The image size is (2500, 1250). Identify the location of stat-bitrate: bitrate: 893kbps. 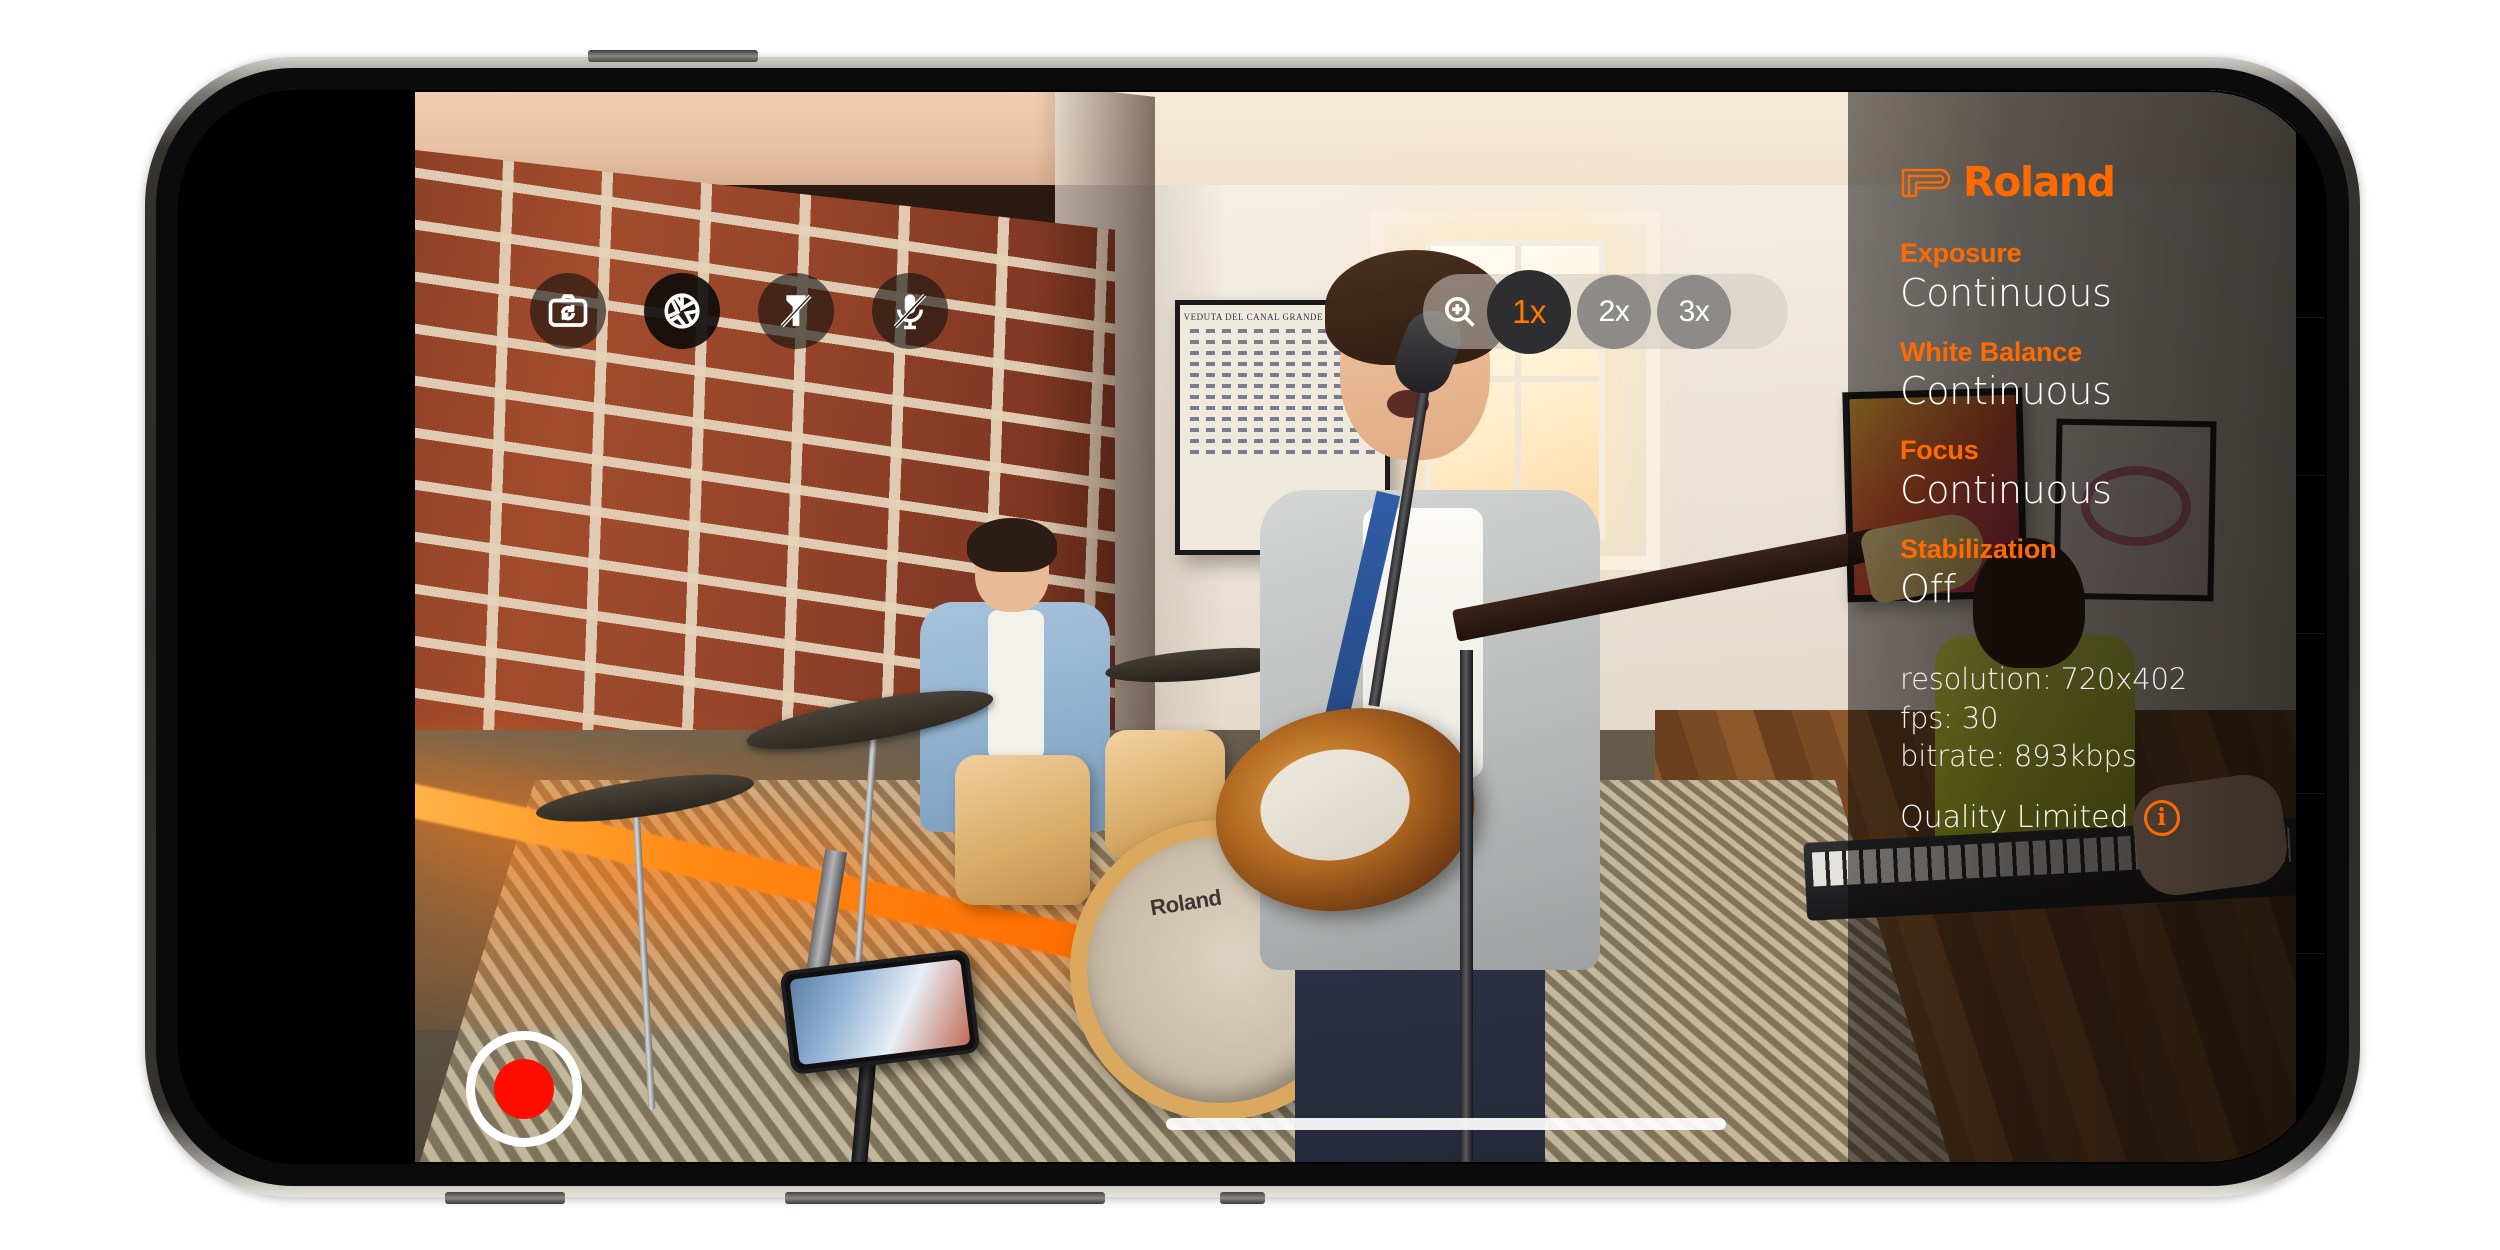
(2018, 756).